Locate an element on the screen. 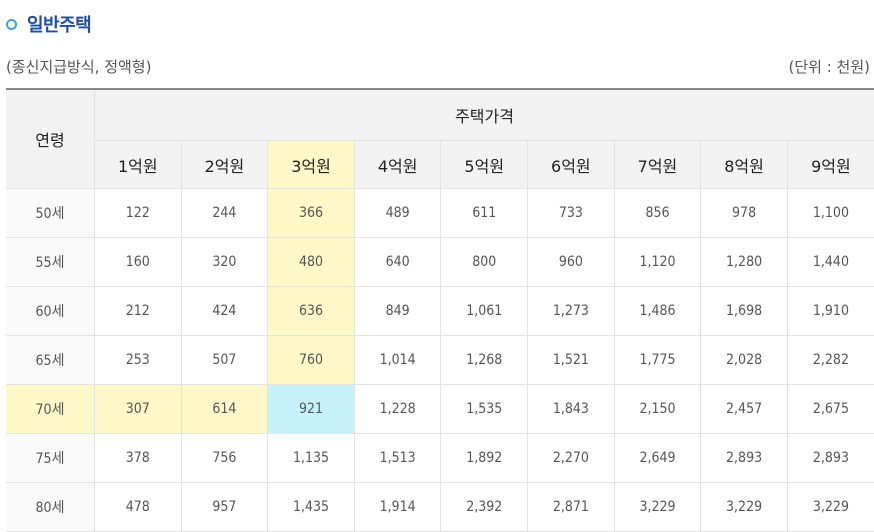  value-cell: 2,028 is located at coordinates (744, 360).